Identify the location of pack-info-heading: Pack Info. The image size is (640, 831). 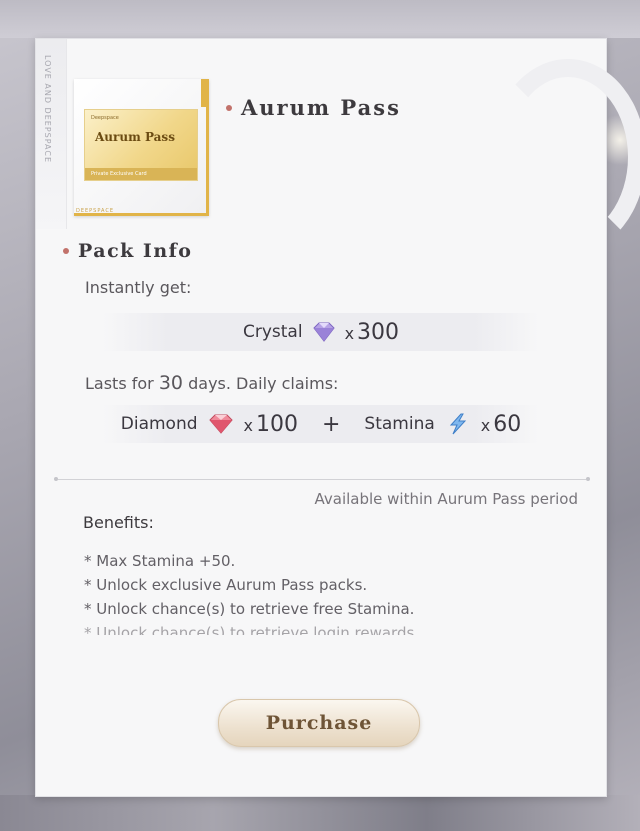
(135, 251).